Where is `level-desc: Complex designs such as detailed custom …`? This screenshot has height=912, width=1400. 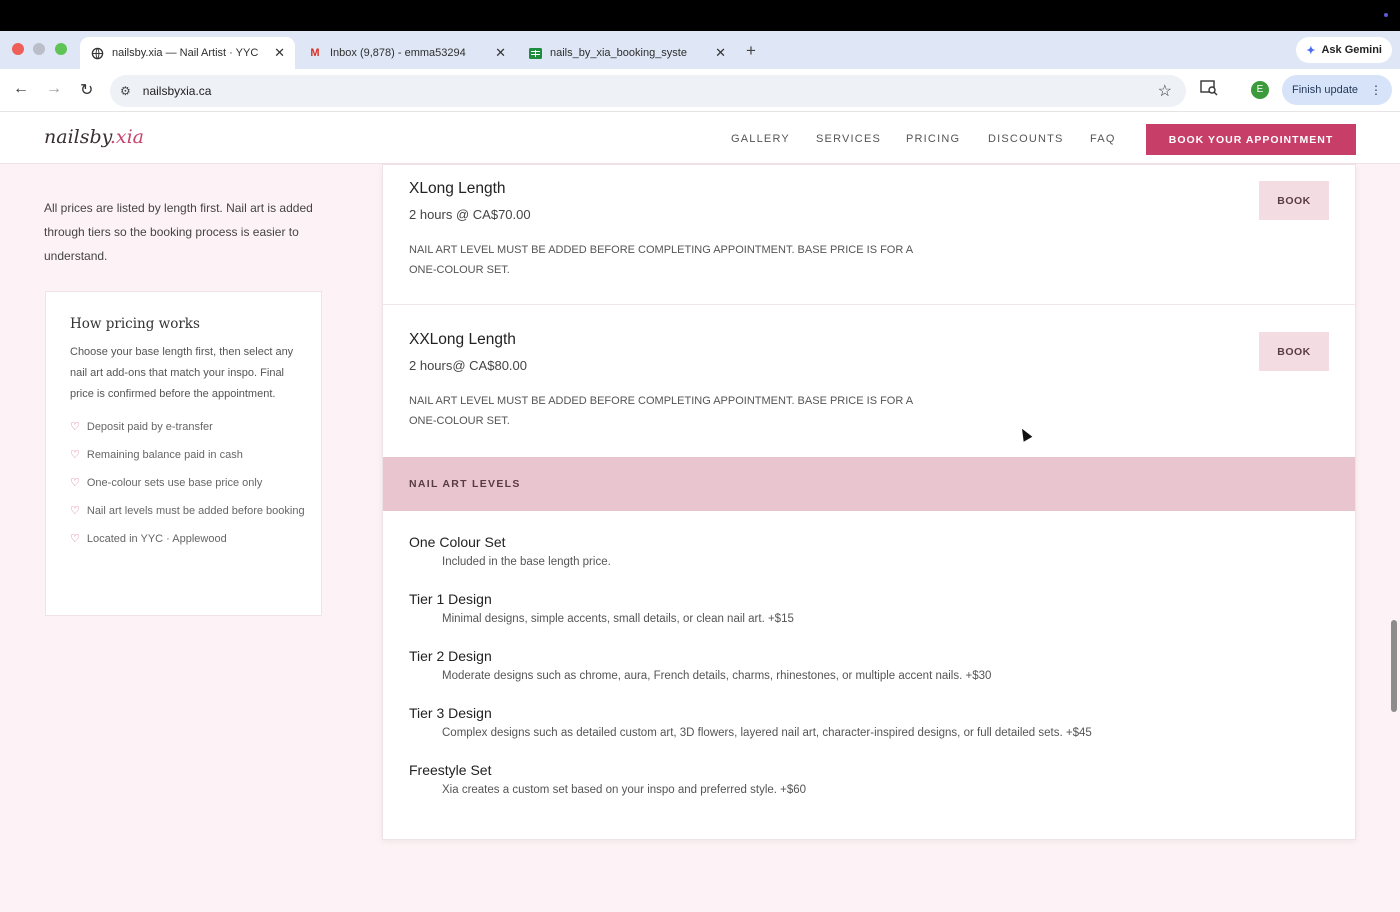
level-desc: Complex designs such as detailed custom … is located at coordinates (767, 733).